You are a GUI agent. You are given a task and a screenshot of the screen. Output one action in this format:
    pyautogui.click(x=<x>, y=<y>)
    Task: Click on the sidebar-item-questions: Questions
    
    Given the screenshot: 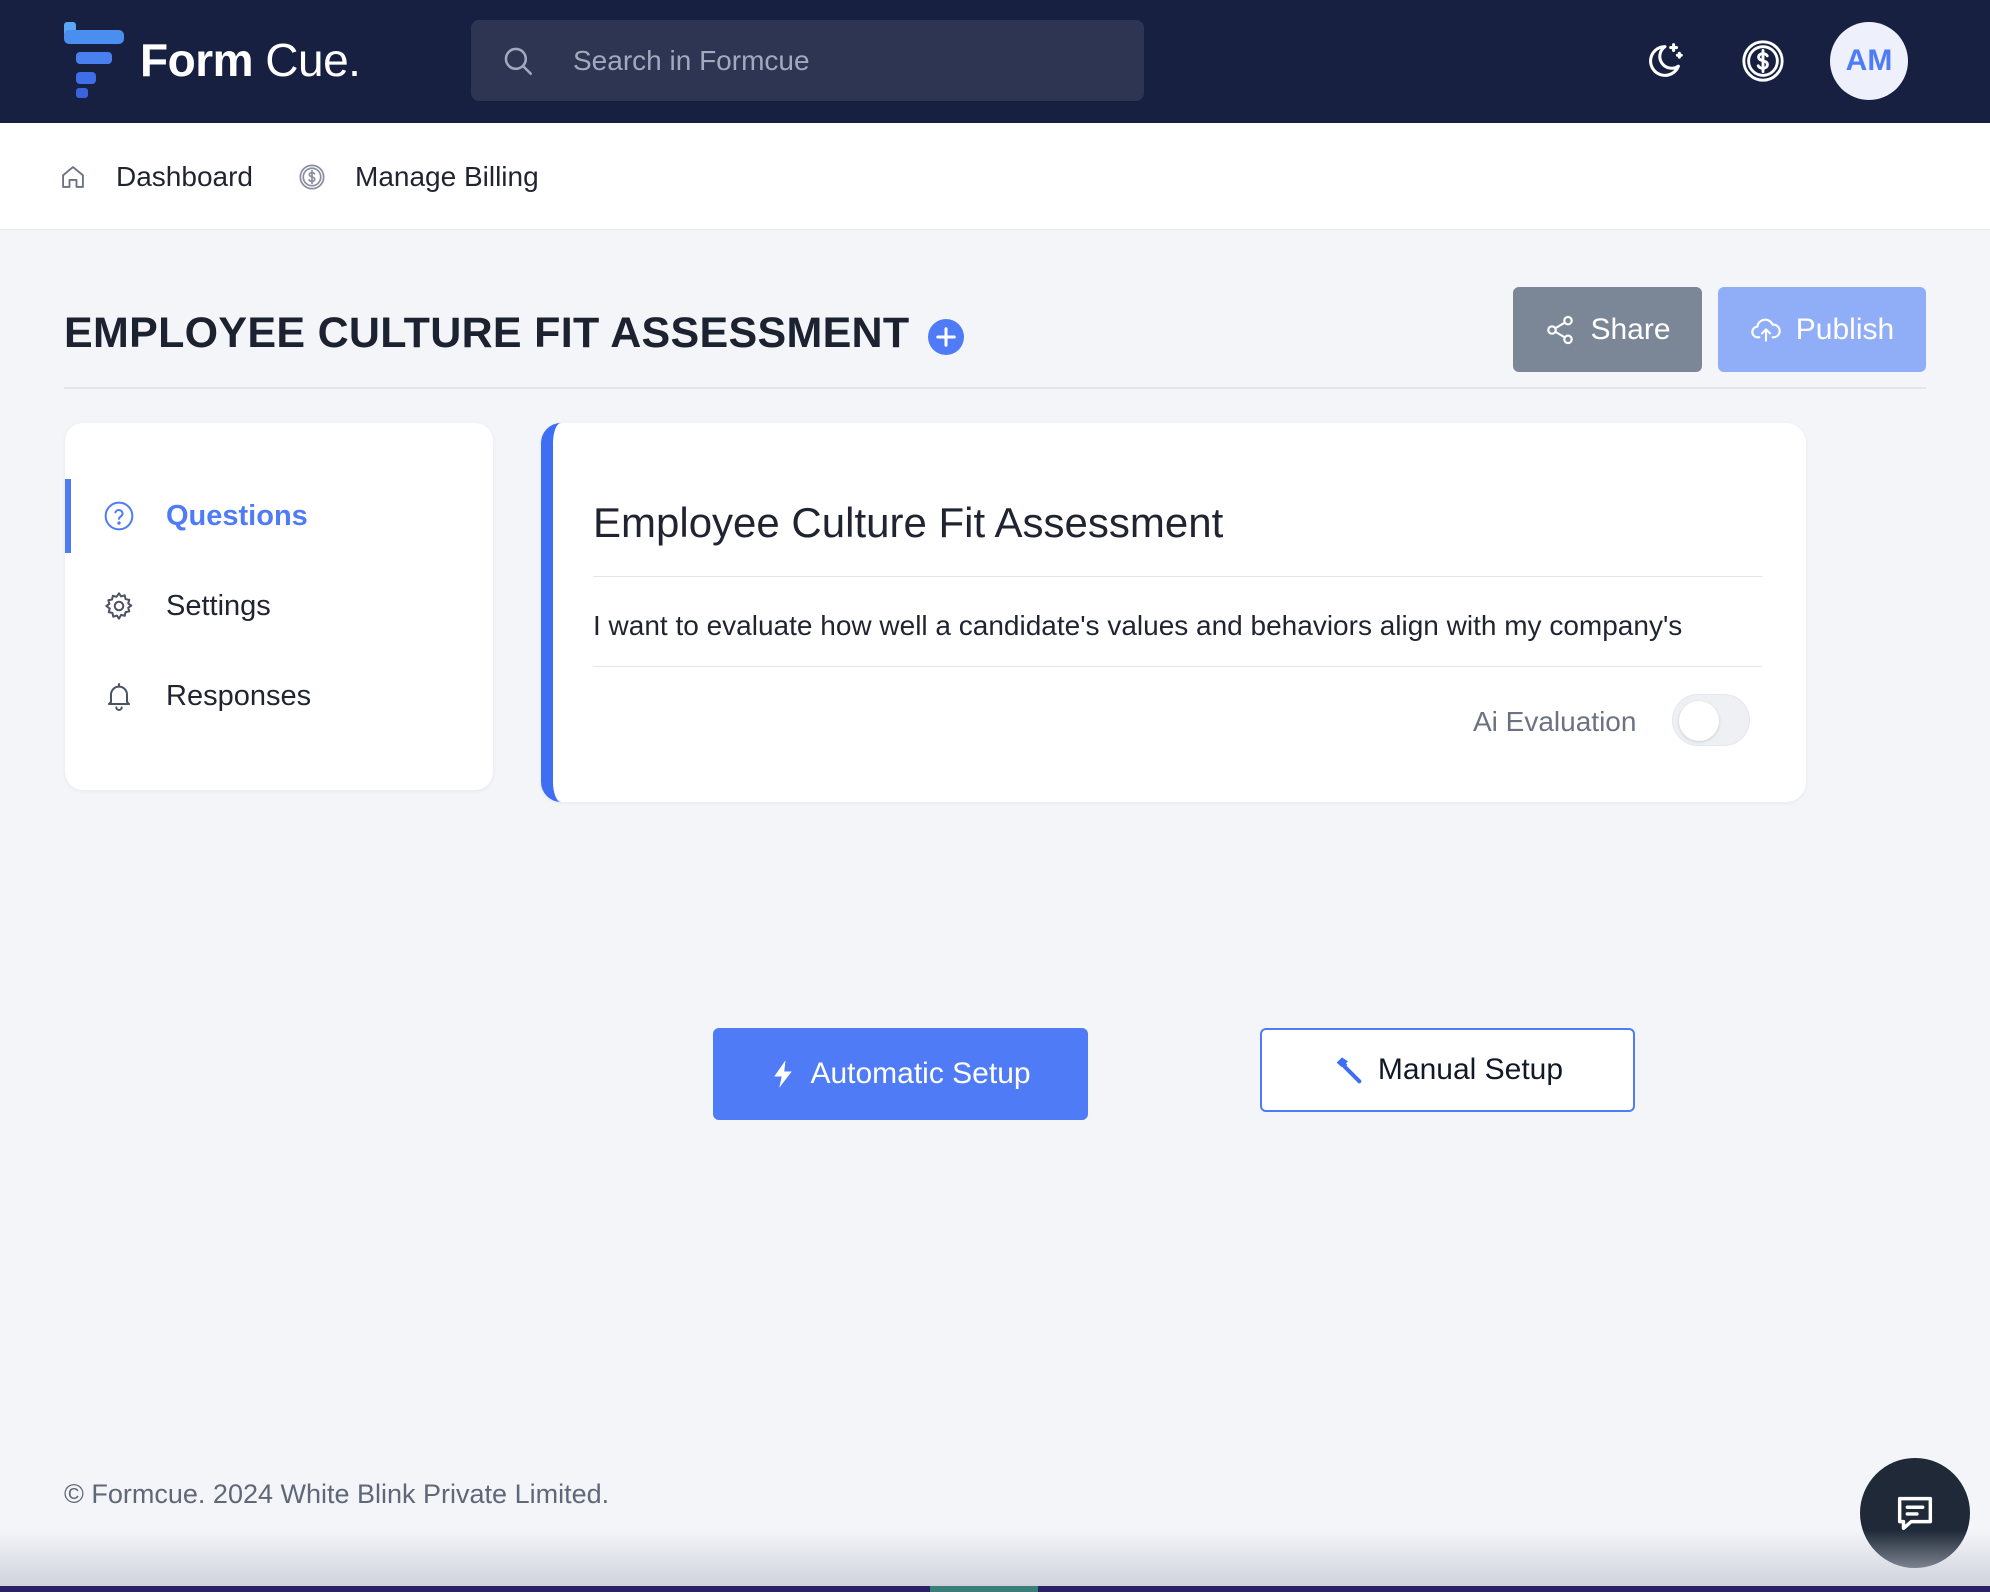 What is the action you would take?
    pyautogui.click(x=279, y=516)
    